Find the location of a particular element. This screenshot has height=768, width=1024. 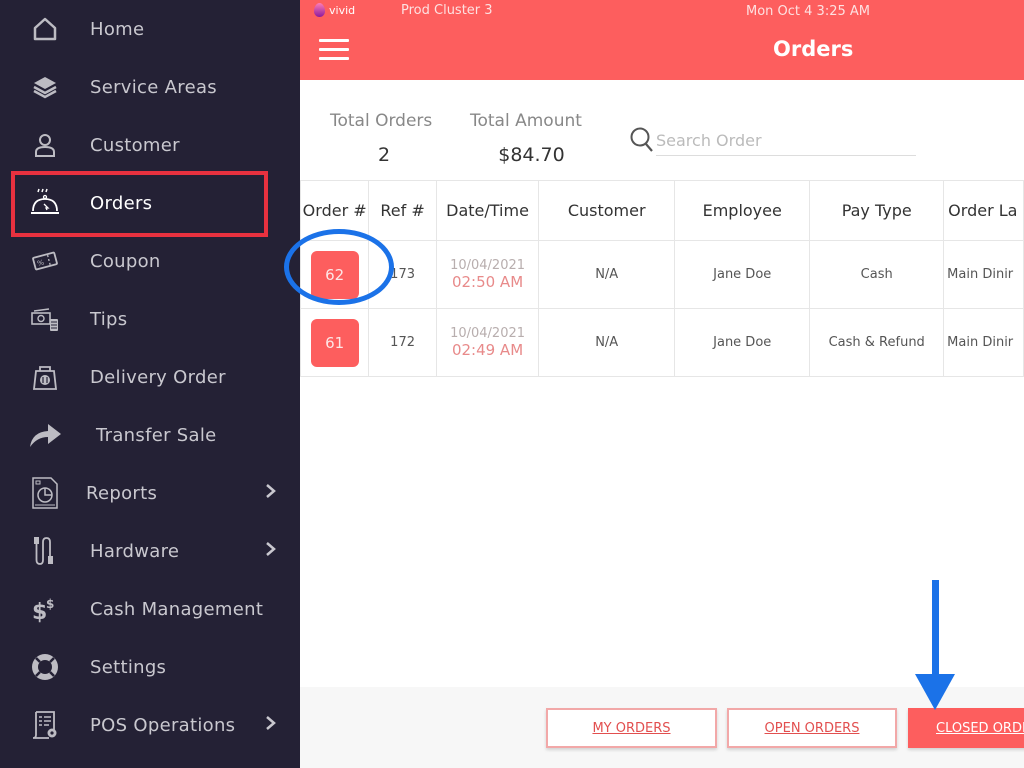

search-order-input is located at coordinates (786, 141).